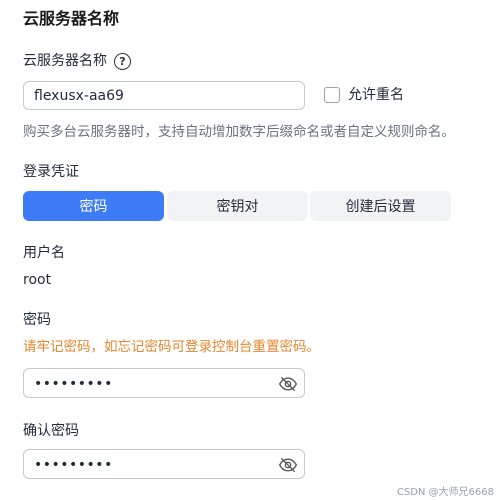 This screenshot has width=500, height=500. Describe the element at coordinates (171, 347) in the screenshot. I see `password-warning: 请牢记密码，如忘记密码可登录控制台重置密码。` at that location.